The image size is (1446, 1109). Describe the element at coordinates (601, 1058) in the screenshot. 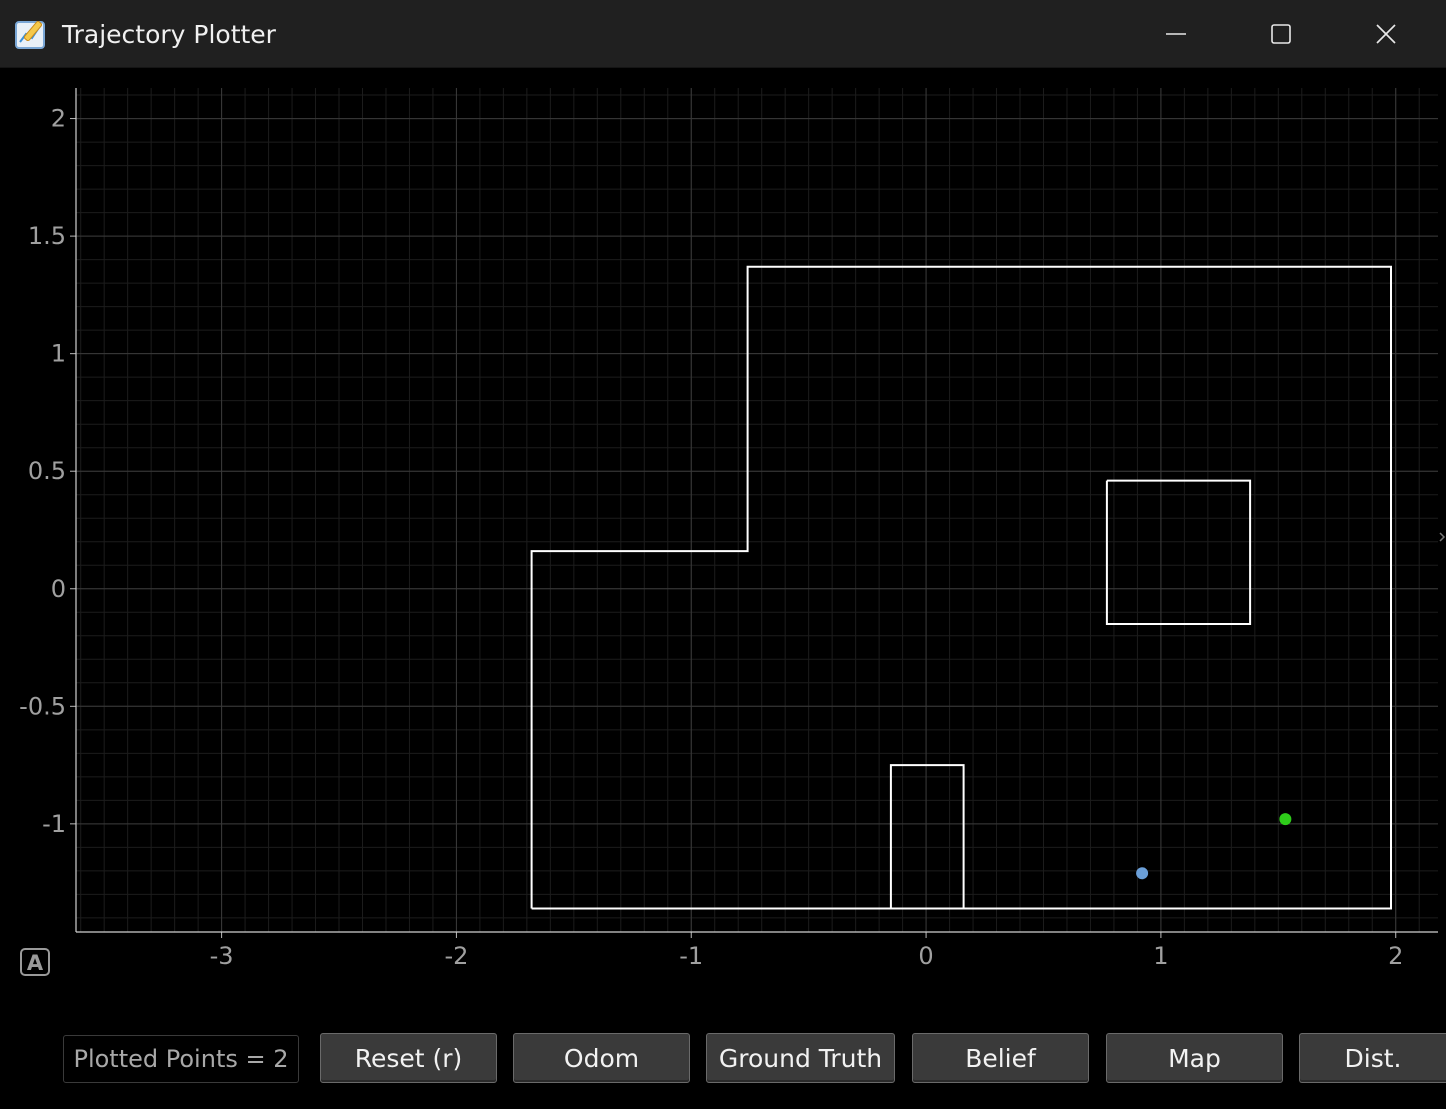

I see `odom-button: Odom` at that location.